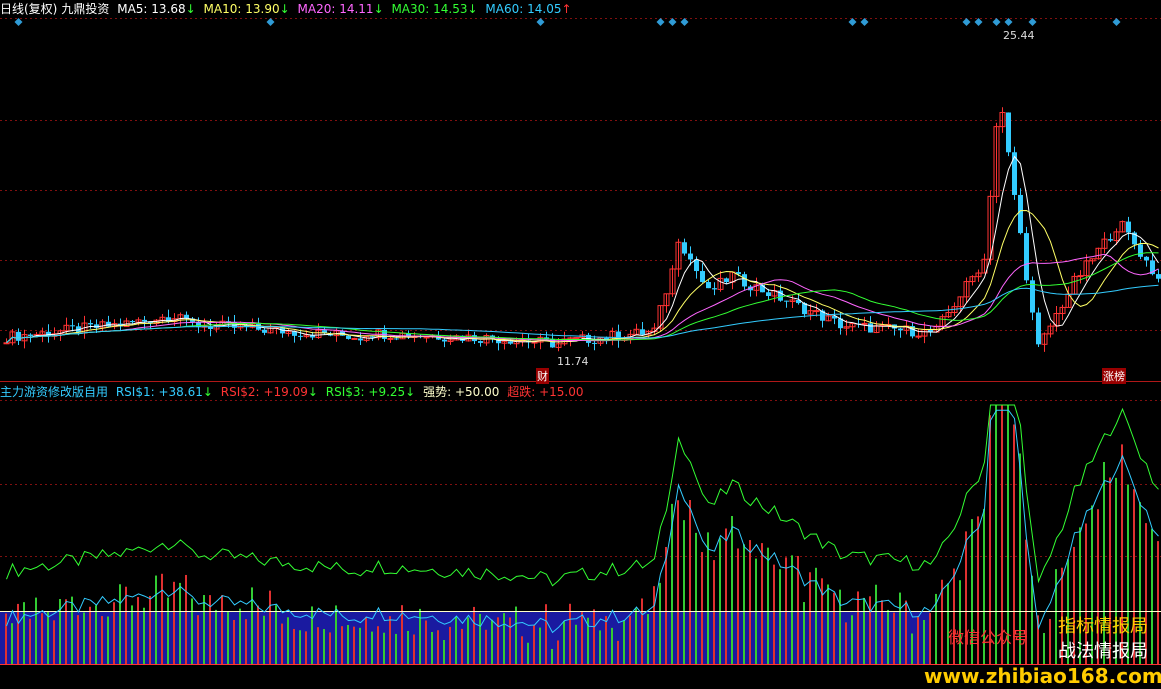 The height and width of the screenshot is (689, 1161). Describe the element at coordinates (461, 392) in the screenshot. I see `strong-indicator: 强势: +50.00` at that location.